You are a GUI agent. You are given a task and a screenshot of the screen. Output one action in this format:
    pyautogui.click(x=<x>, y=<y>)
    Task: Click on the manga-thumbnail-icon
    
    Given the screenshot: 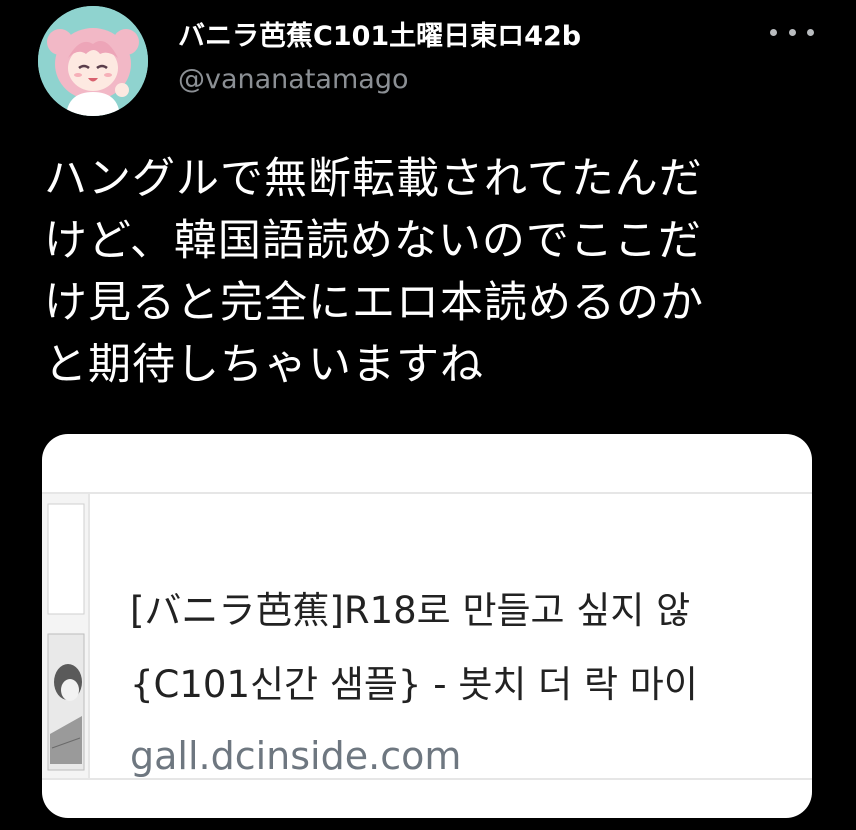 What is the action you would take?
    pyautogui.click(x=65, y=636)
    